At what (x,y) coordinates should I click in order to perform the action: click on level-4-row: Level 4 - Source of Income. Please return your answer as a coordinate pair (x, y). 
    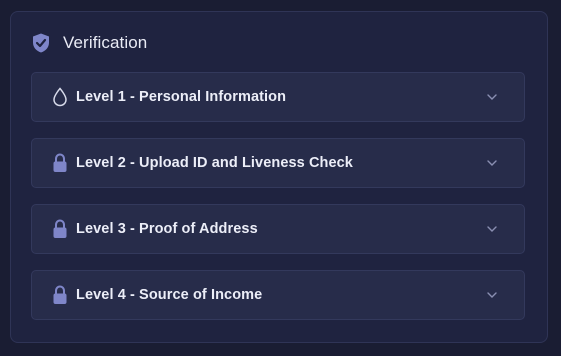
    Looking at the image, I should click on (278, 295).